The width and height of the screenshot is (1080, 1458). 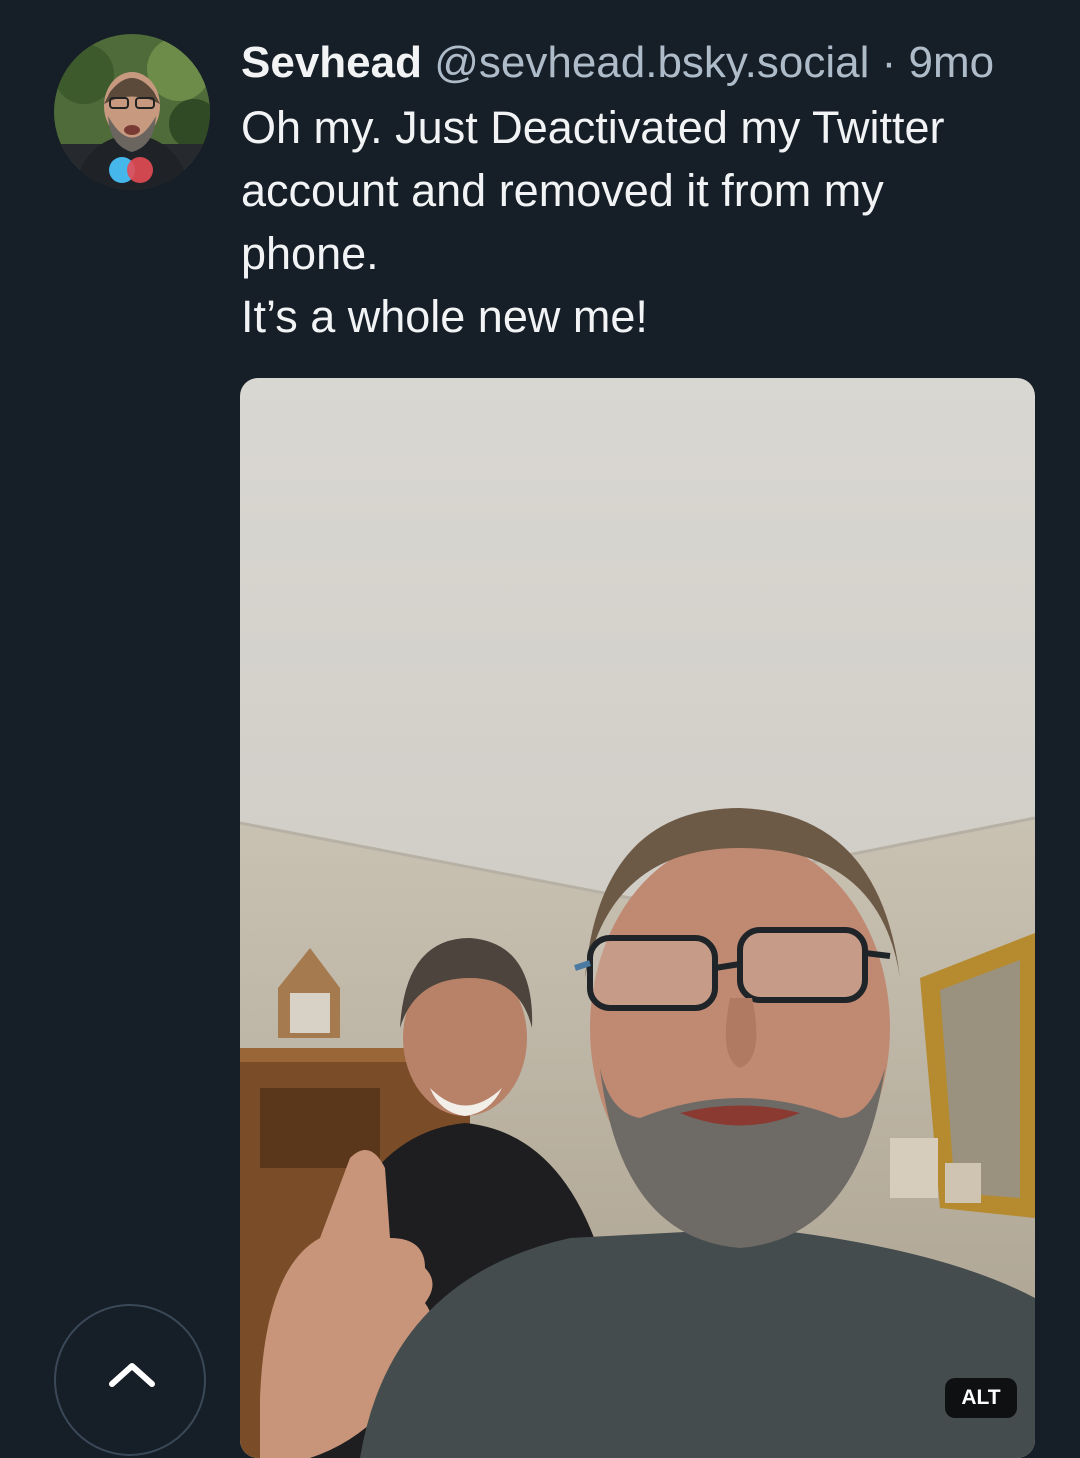 I want to click on post-text-line: account and removed it from my, so click(x=562, y=190).